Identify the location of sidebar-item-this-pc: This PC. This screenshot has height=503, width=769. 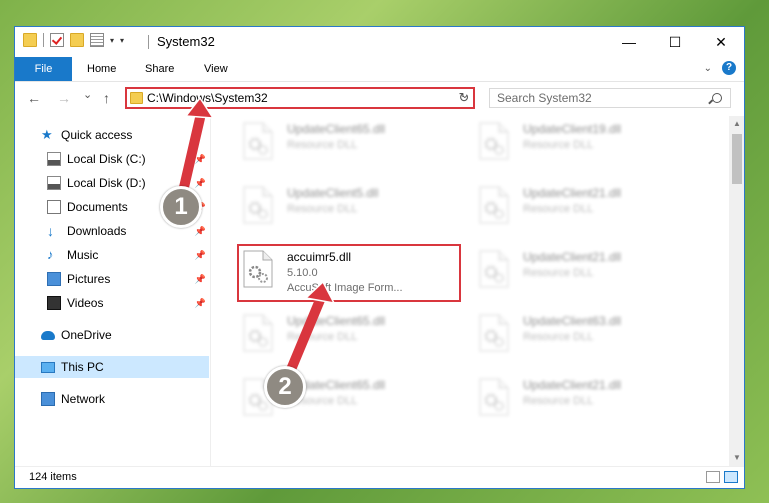
(112, 367).